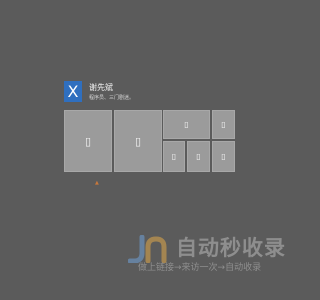 This screenshot has height=300, width=320. What do you see at coordinates (97, 183) in the screenshot?
I see `orange-caret-icon: ▲` at bounding box center [97, 183].